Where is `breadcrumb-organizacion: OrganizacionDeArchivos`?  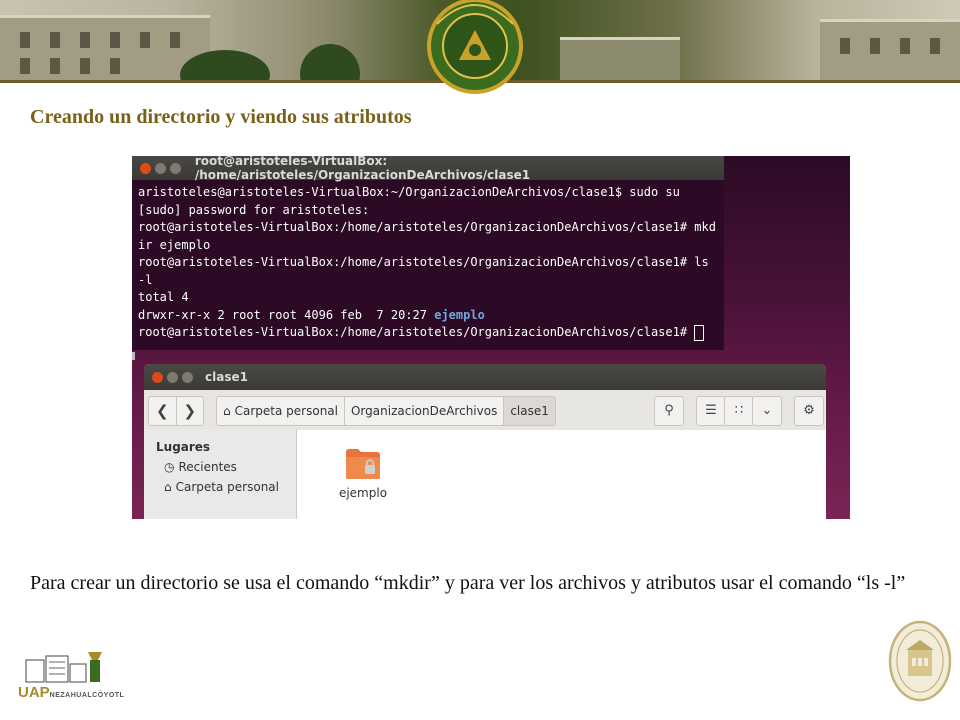 breadcrumb-organizacion: OrganizacionDeArchivos is located at coordinates (423, 411).